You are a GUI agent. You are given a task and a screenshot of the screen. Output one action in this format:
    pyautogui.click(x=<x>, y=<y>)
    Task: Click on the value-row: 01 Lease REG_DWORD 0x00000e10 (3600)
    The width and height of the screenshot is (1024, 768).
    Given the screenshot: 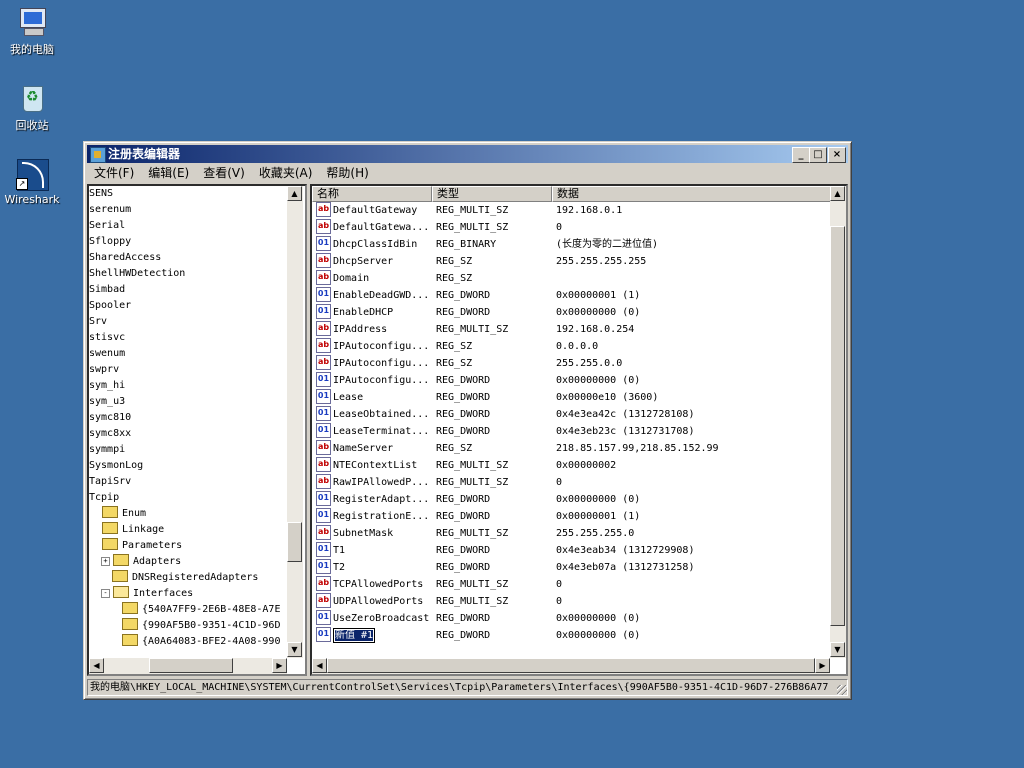 What is the action you would take?
    pyautogui.click(x=571, y=397)
    